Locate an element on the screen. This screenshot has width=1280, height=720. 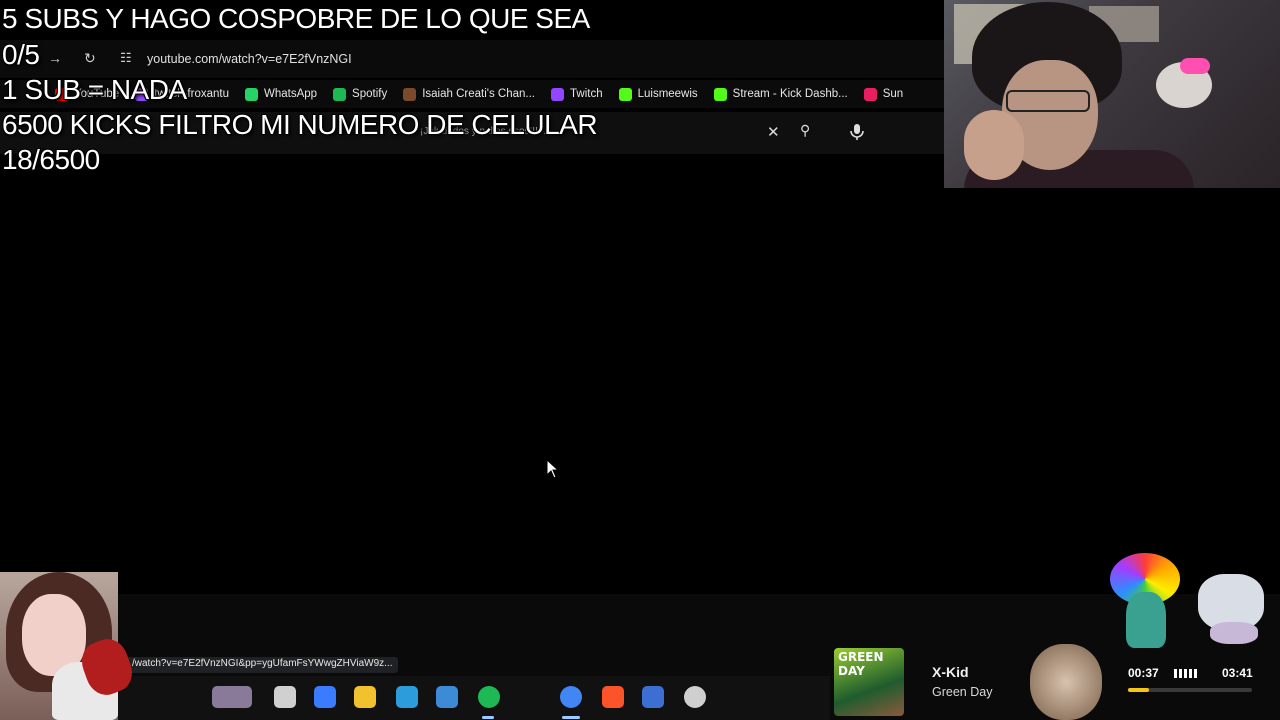
photo-thumbnail-icon is located at coordinates (232, 697).